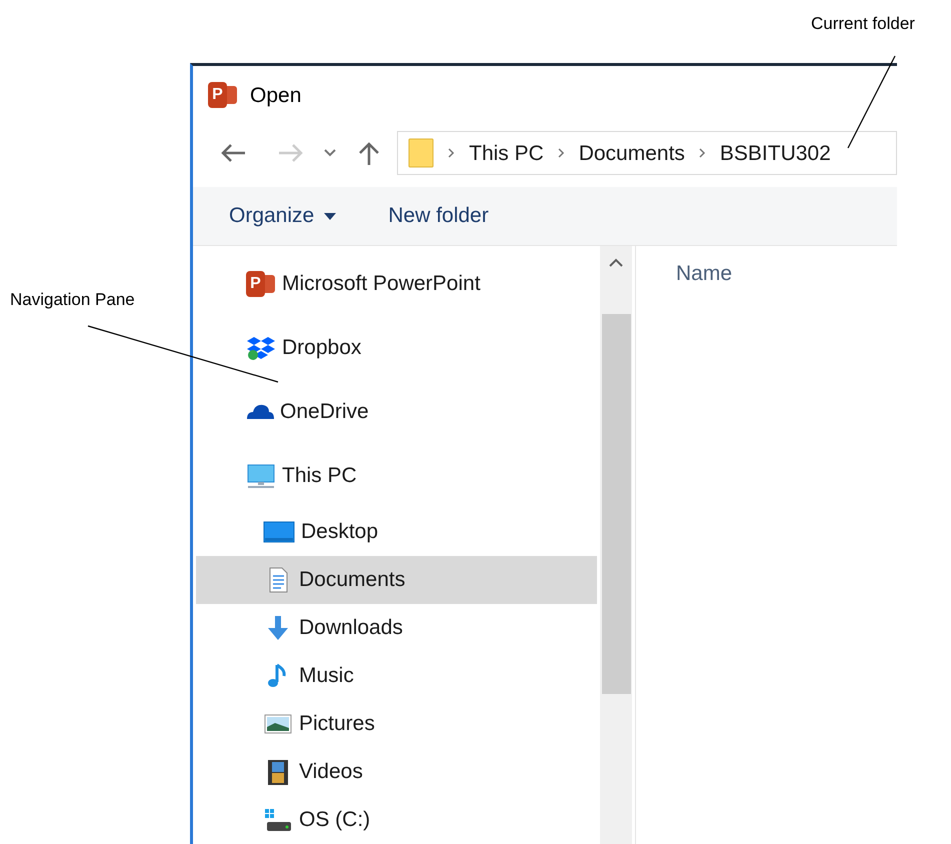 The height and width of the screenshot is (844, 951). What do you see at coordinates (282, 216) in the screenshot?
I see `organize-button: Organize` at bounding box center [282, 216].